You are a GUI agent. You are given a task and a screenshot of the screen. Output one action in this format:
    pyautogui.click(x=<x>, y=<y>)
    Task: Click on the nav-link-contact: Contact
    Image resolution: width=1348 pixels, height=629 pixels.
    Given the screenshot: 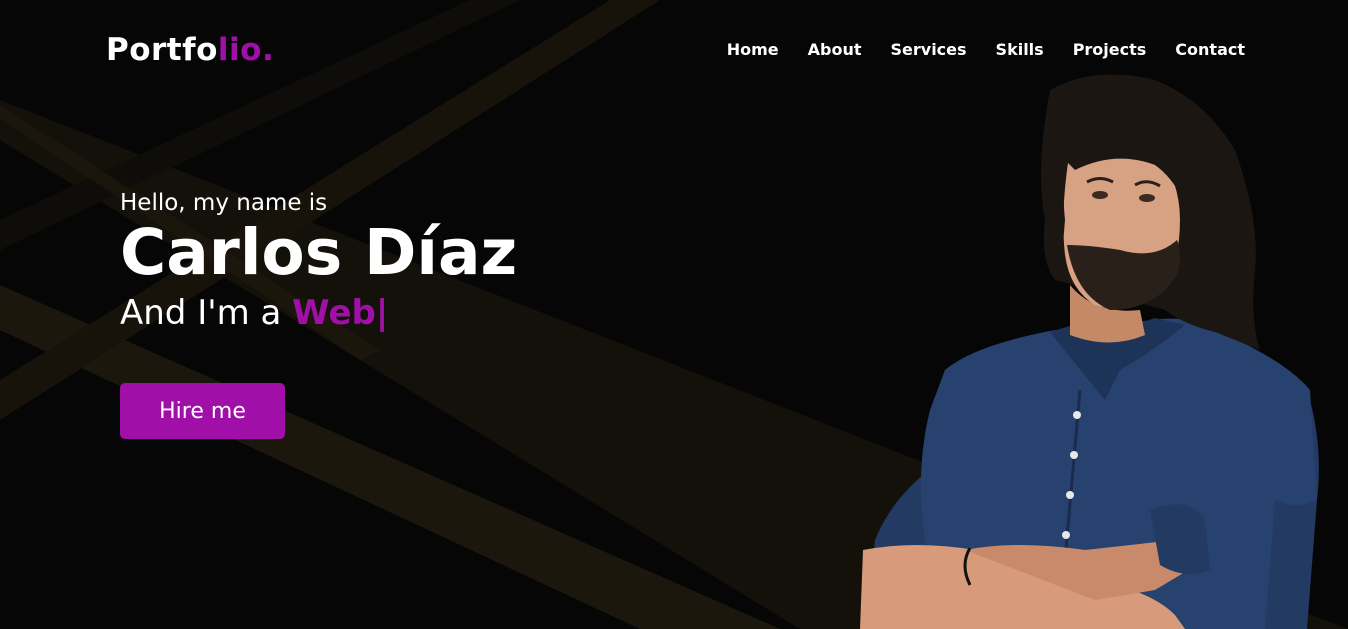 What is the action you would take?
    pyautogui.click(x=1210, y=49)
    